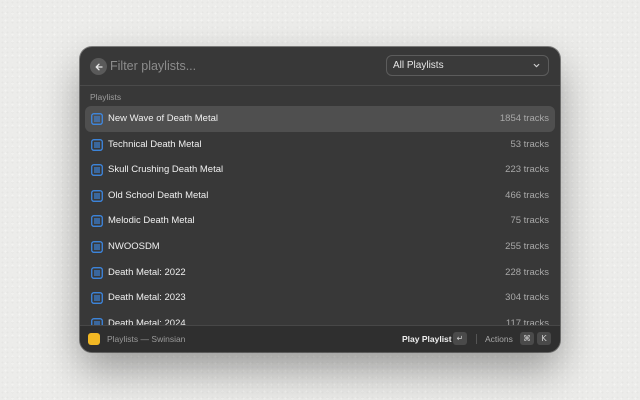 This screenshot has width=640, height=400. Describe the element at coordinates (536, 65) in the screenshot. I see `chevron-down-icon` at that location.